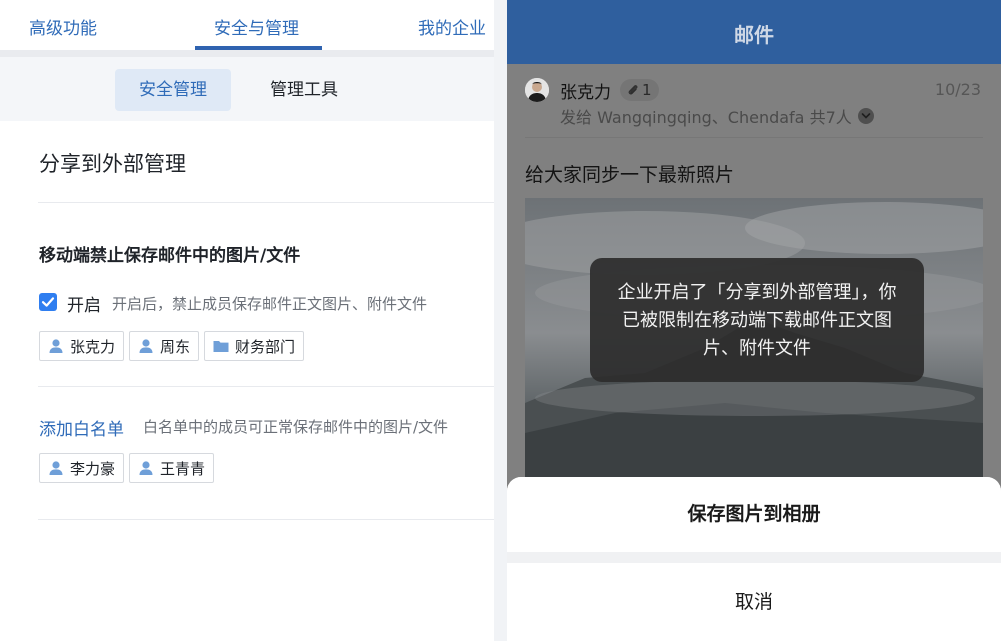  What do you see at coordinates (633, 90) in the screenshot?
I see `paperclip-icon` at bounding box center [633, 90].